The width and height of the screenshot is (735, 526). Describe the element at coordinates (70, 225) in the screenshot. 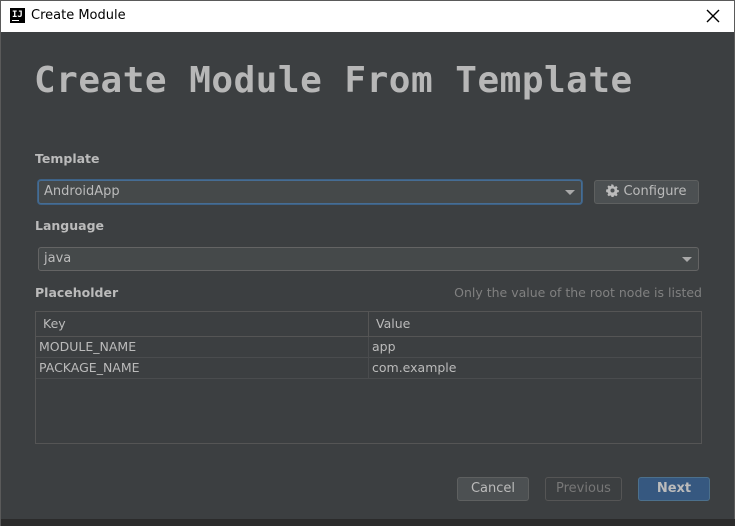

I see `language-label: Language` at that location.